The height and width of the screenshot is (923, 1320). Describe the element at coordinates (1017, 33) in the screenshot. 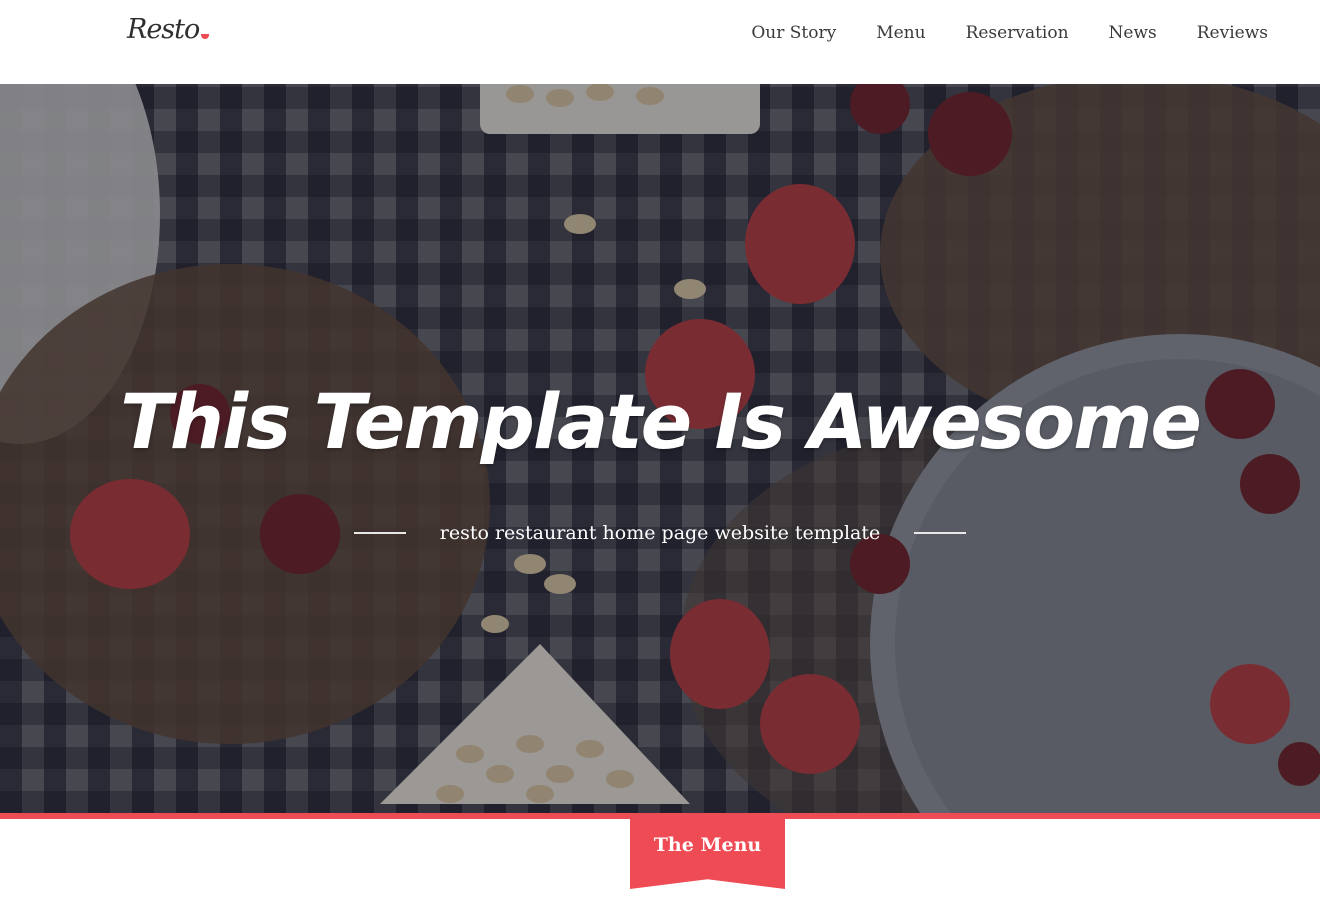

I see `nav-reservation: Reservation` at that location.